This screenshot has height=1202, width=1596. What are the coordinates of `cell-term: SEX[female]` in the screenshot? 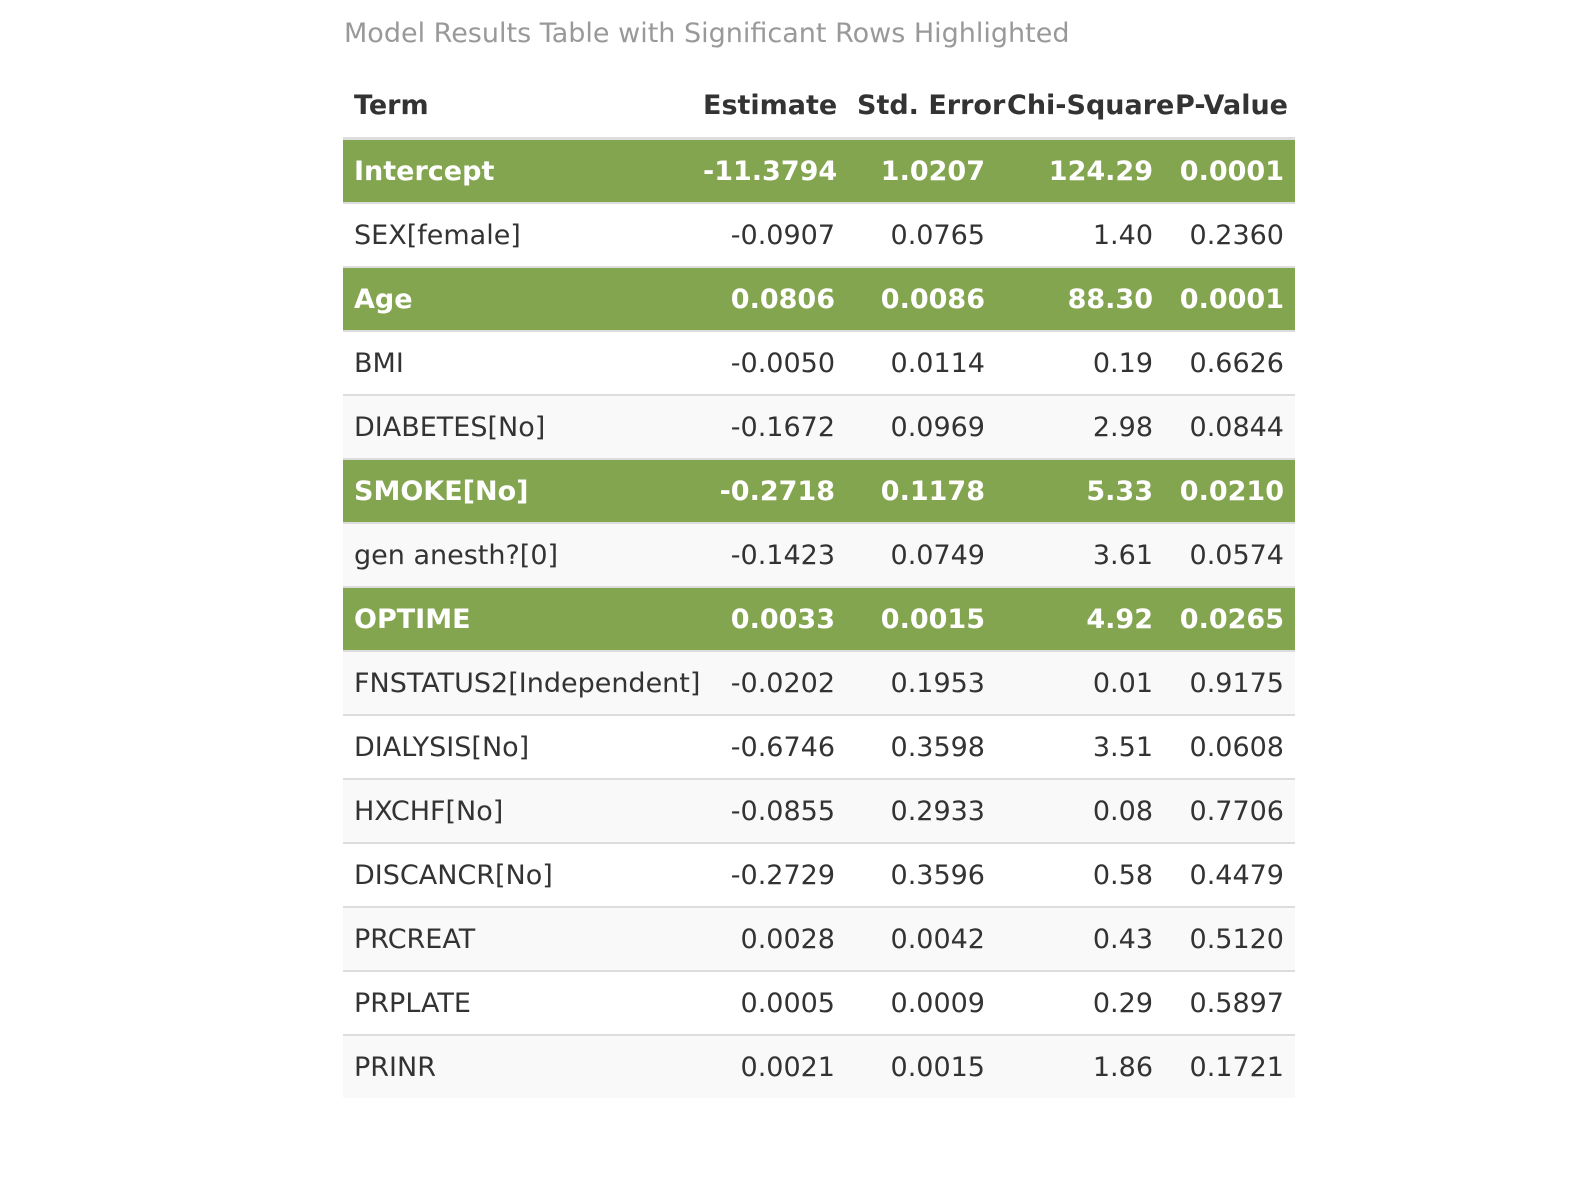 It's located at (517, 234).